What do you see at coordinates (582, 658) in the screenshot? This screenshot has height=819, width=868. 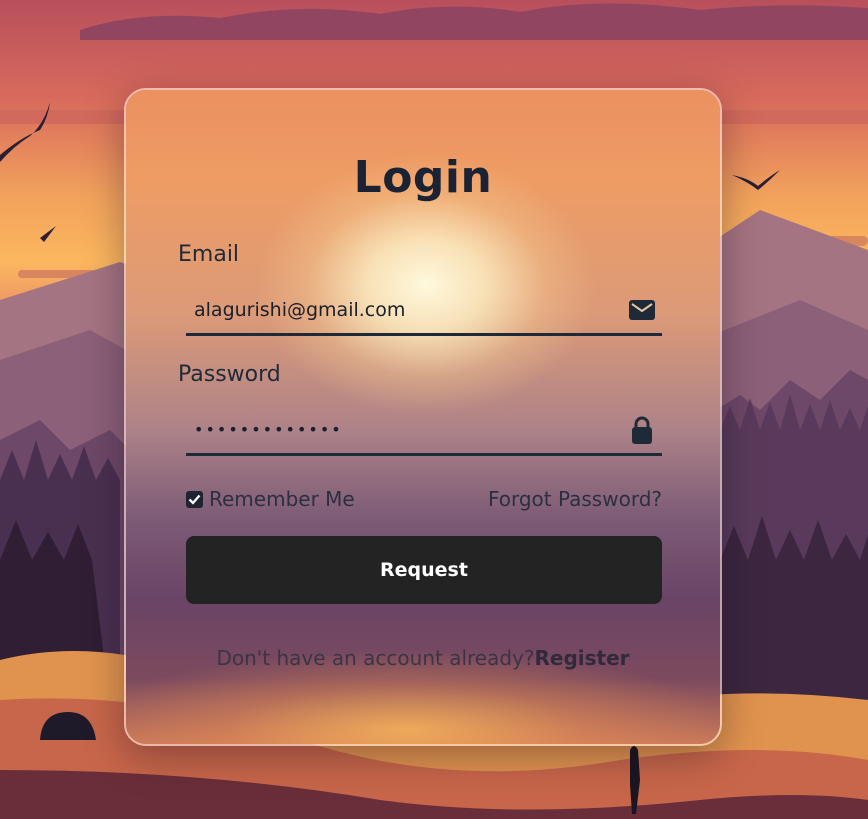 I see `register-link: Register` at bounding box center [582, 658].